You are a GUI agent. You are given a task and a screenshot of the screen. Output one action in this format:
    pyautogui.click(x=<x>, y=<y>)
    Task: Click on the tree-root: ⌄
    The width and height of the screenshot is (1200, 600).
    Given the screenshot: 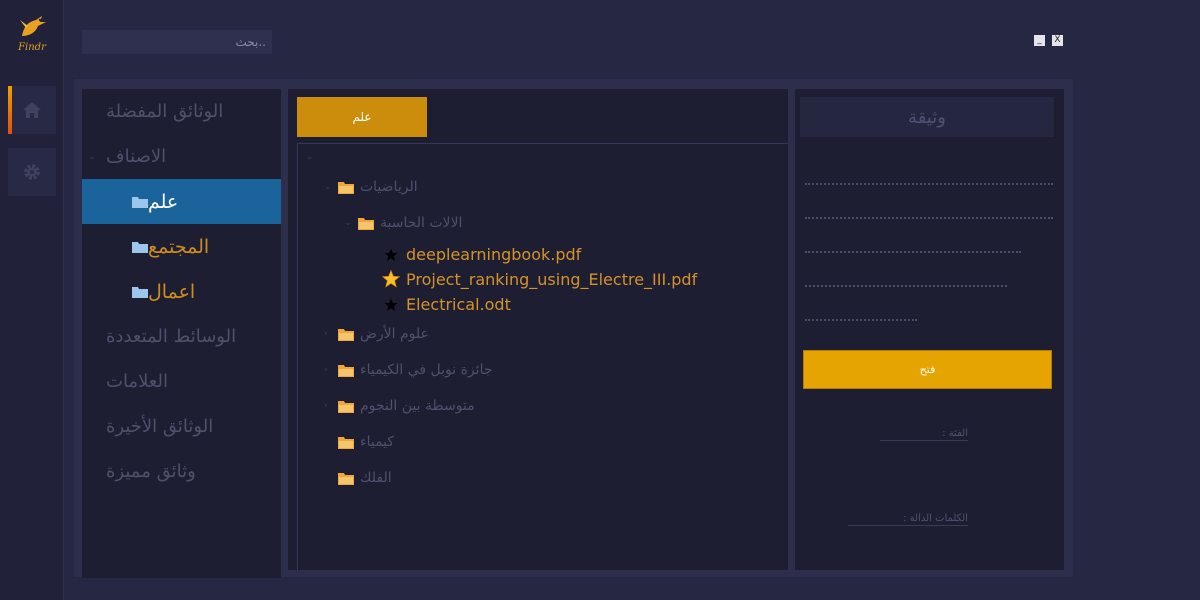 What is the action you would take?
    pyautogui.click(x=313, y=157)
    